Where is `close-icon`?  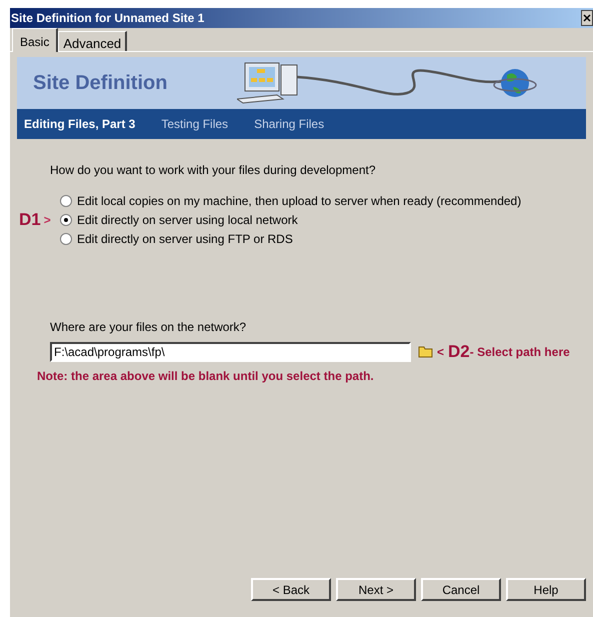
close-icon is located at coordinates (587, 18).